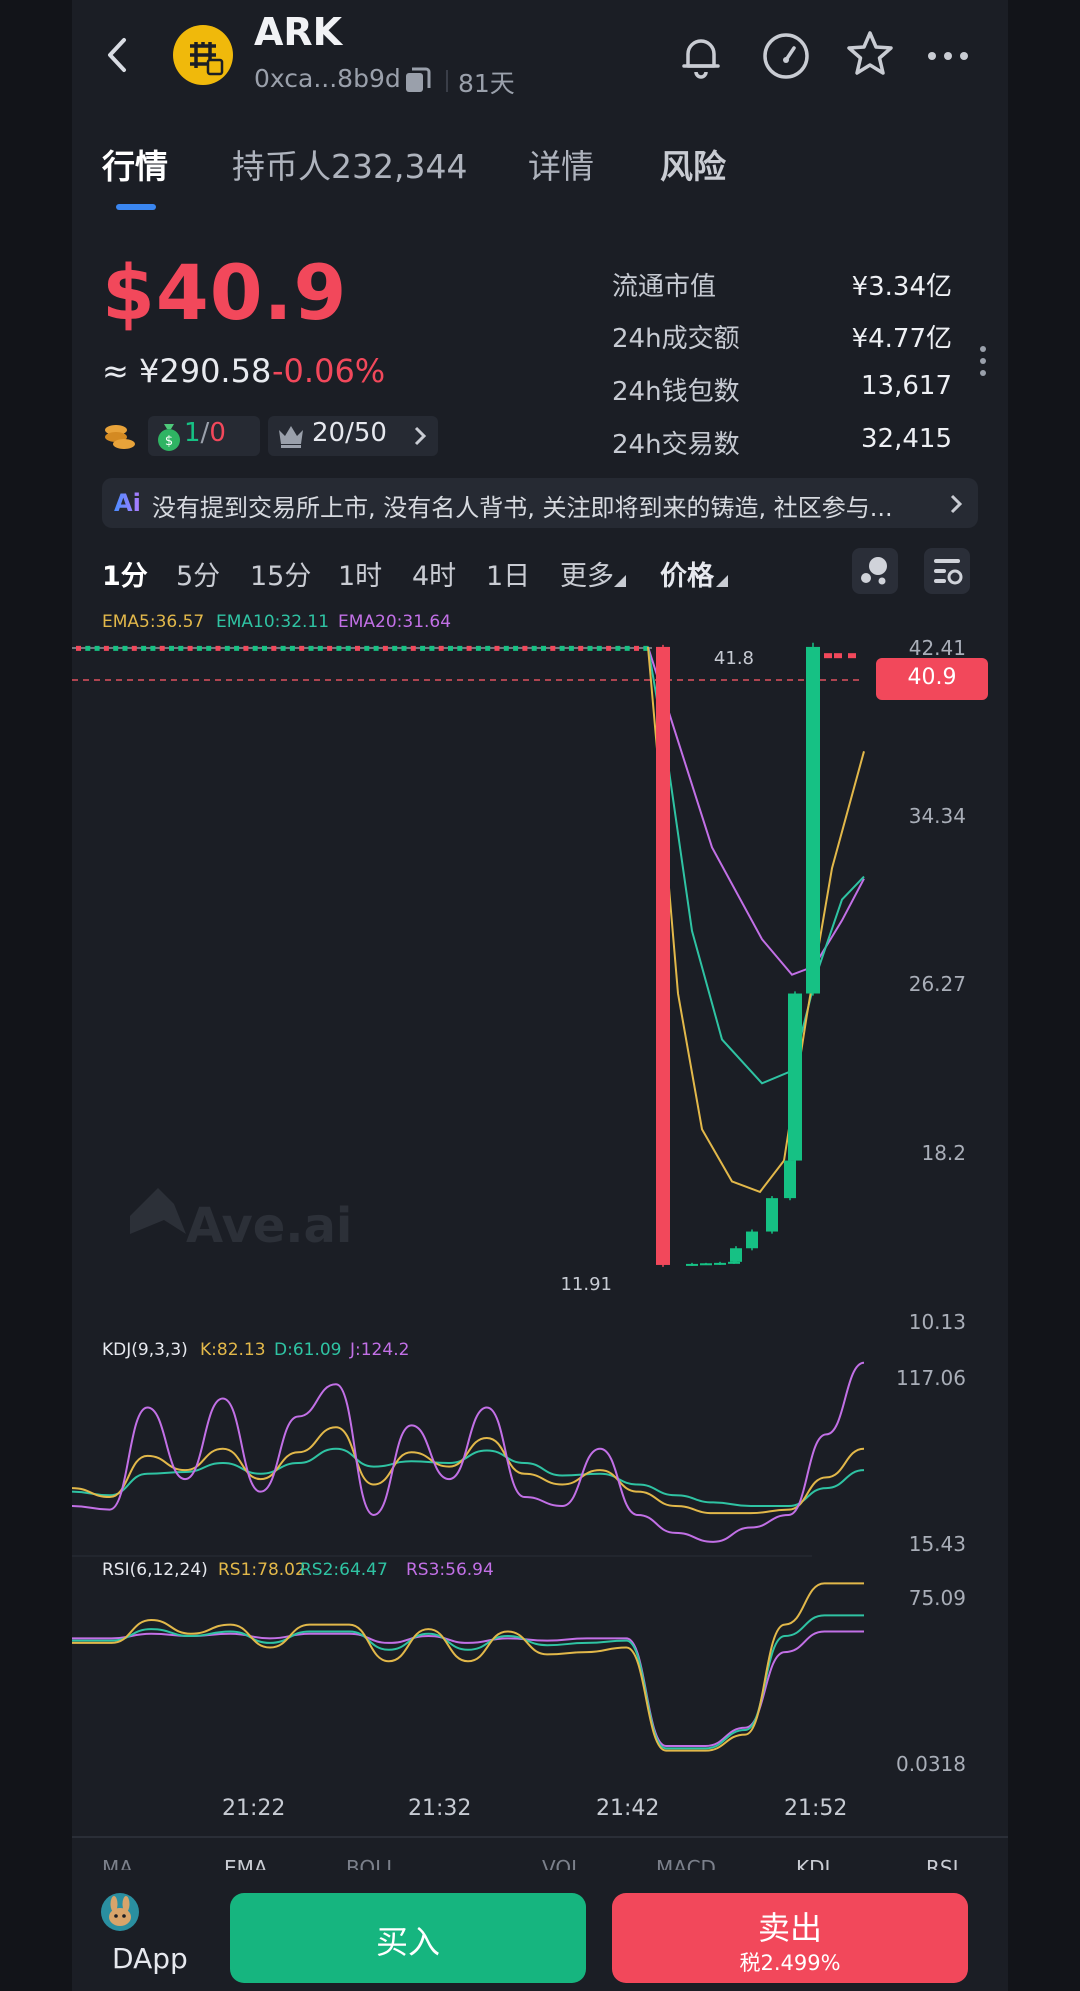 This screenshot has width=1080, height=1991. What do you see at coordinates (983, 363) in the screenshot?
I see `vertical-more-icon` at bounding box center [983, 363].